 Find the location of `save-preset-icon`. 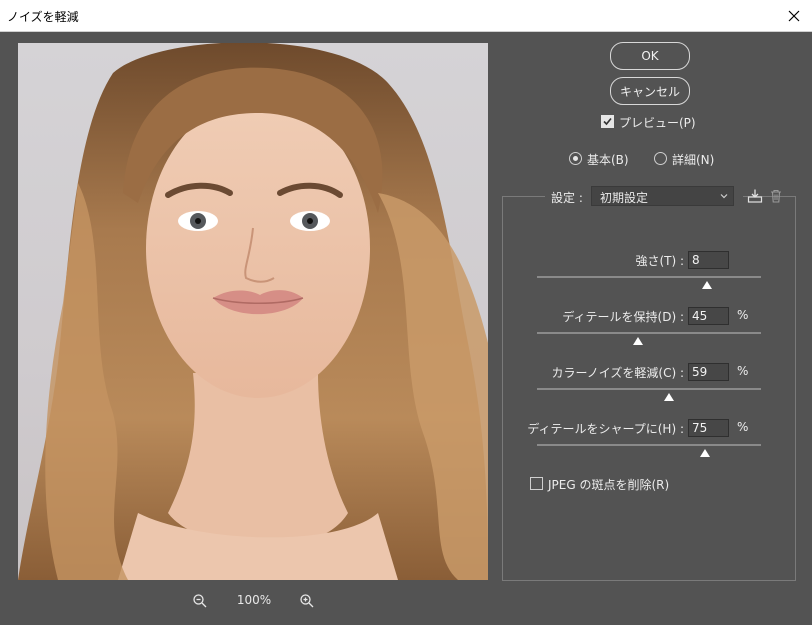

save-preset-icon is located at coordinates (755, 196).